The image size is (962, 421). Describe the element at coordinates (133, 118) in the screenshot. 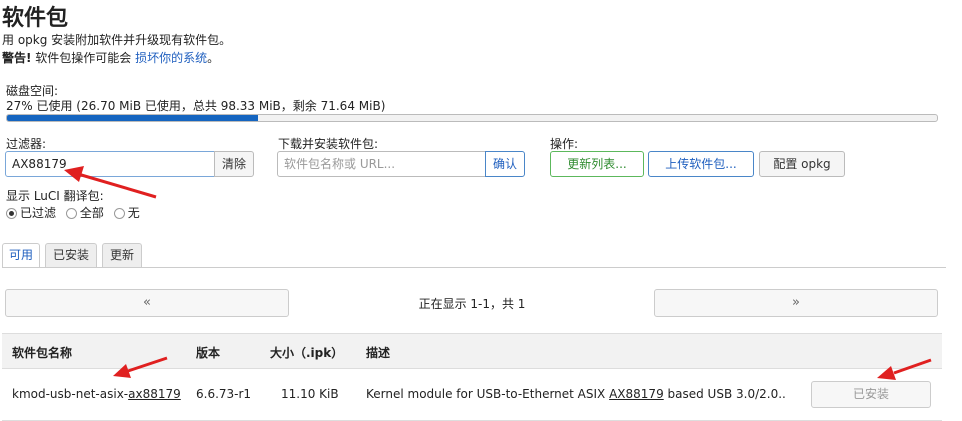

I see `disk-usage-fill` at that location.